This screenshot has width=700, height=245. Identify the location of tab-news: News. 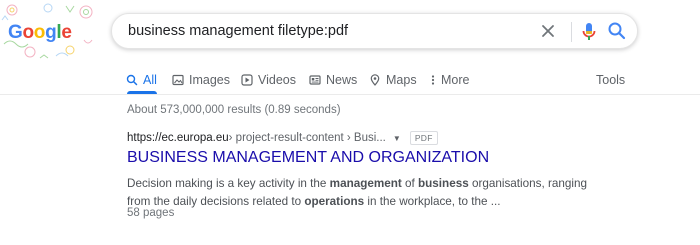
(333, 80).